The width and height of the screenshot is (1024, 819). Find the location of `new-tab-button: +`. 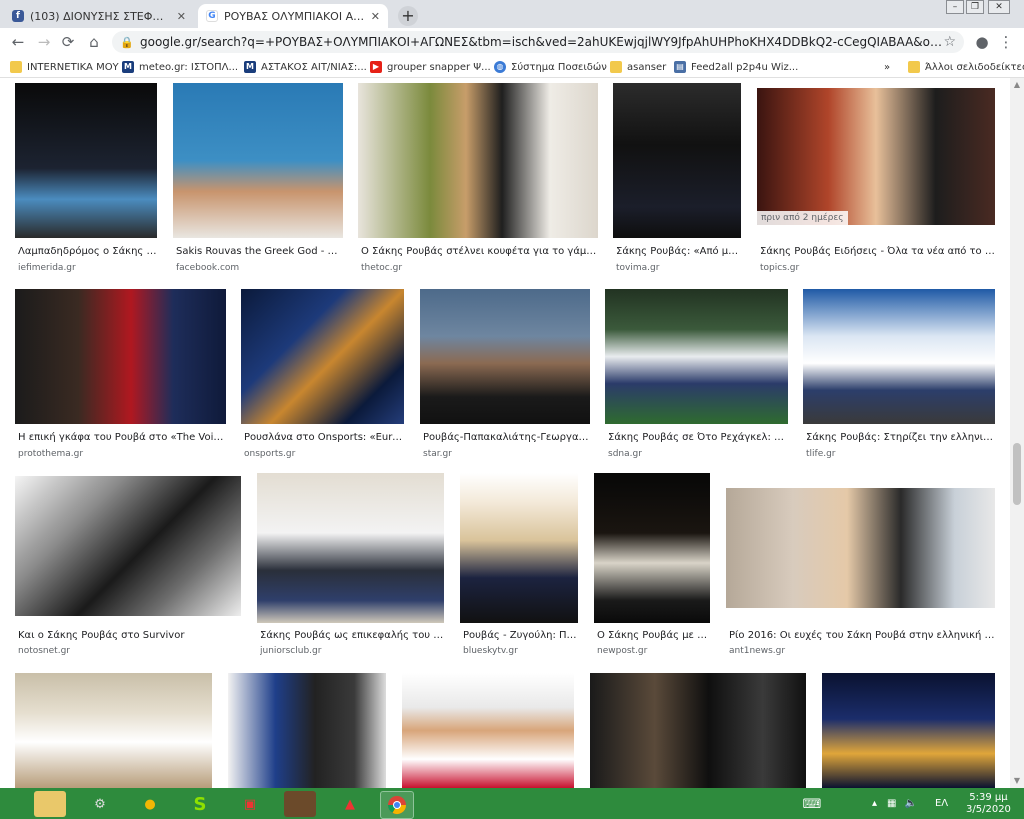

new-tab-button: + is located at coordinates (408, 16).